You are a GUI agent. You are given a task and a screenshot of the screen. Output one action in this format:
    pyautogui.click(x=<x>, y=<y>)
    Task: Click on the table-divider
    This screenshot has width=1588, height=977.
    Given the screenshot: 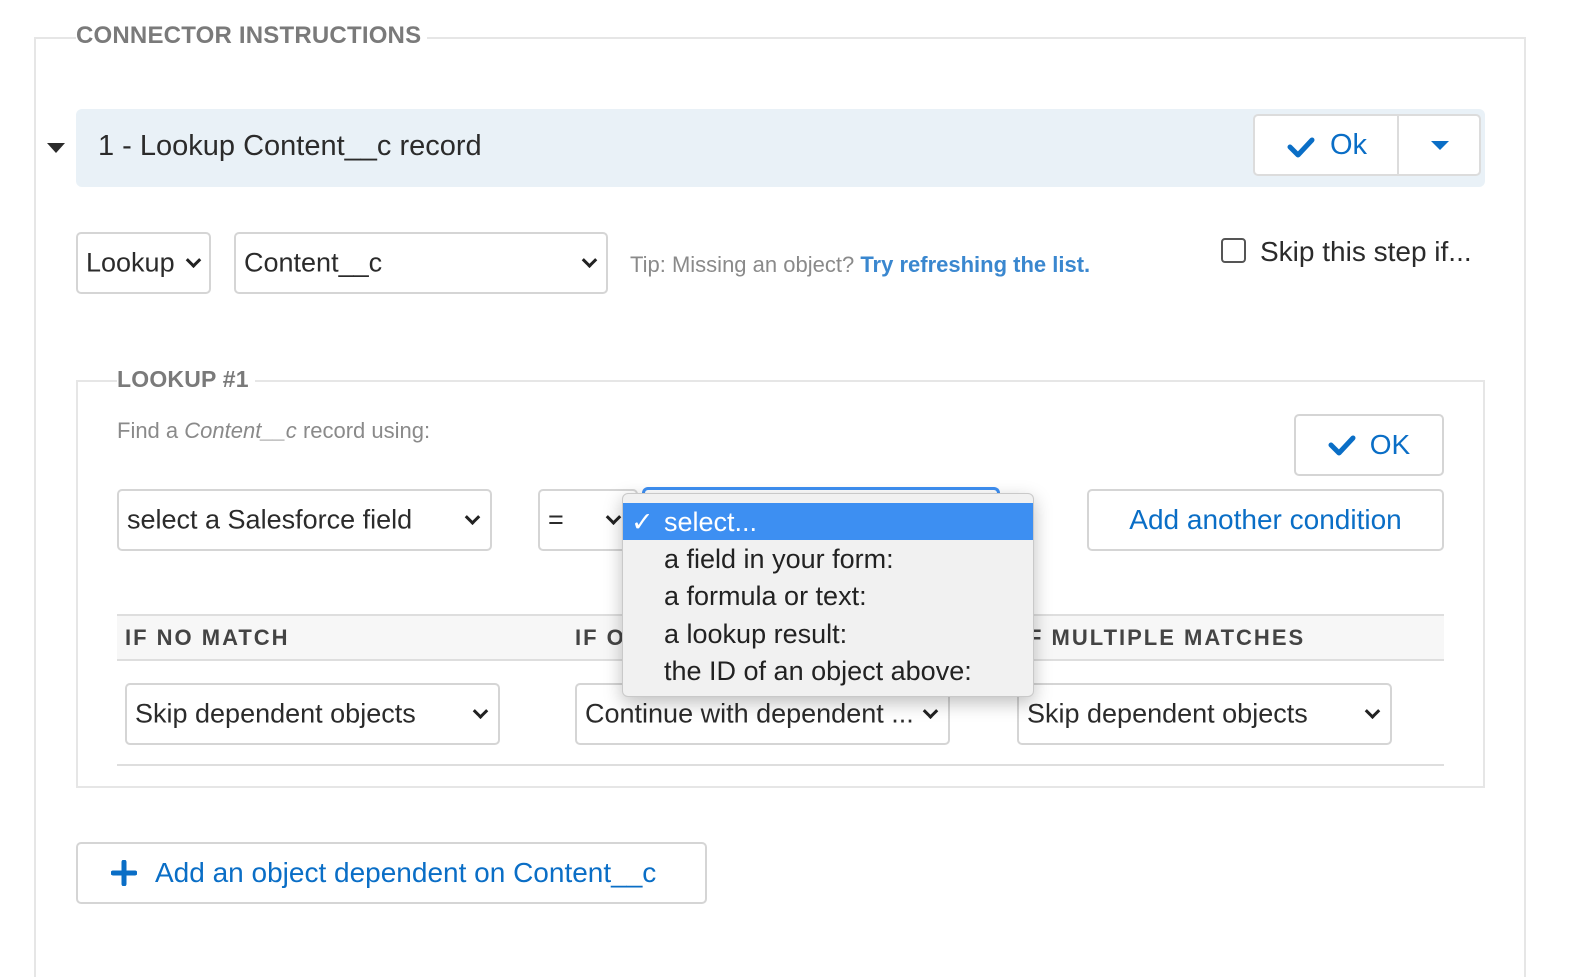 What is the action you would take?
    pyautogui.click(x=780, y=765)
    